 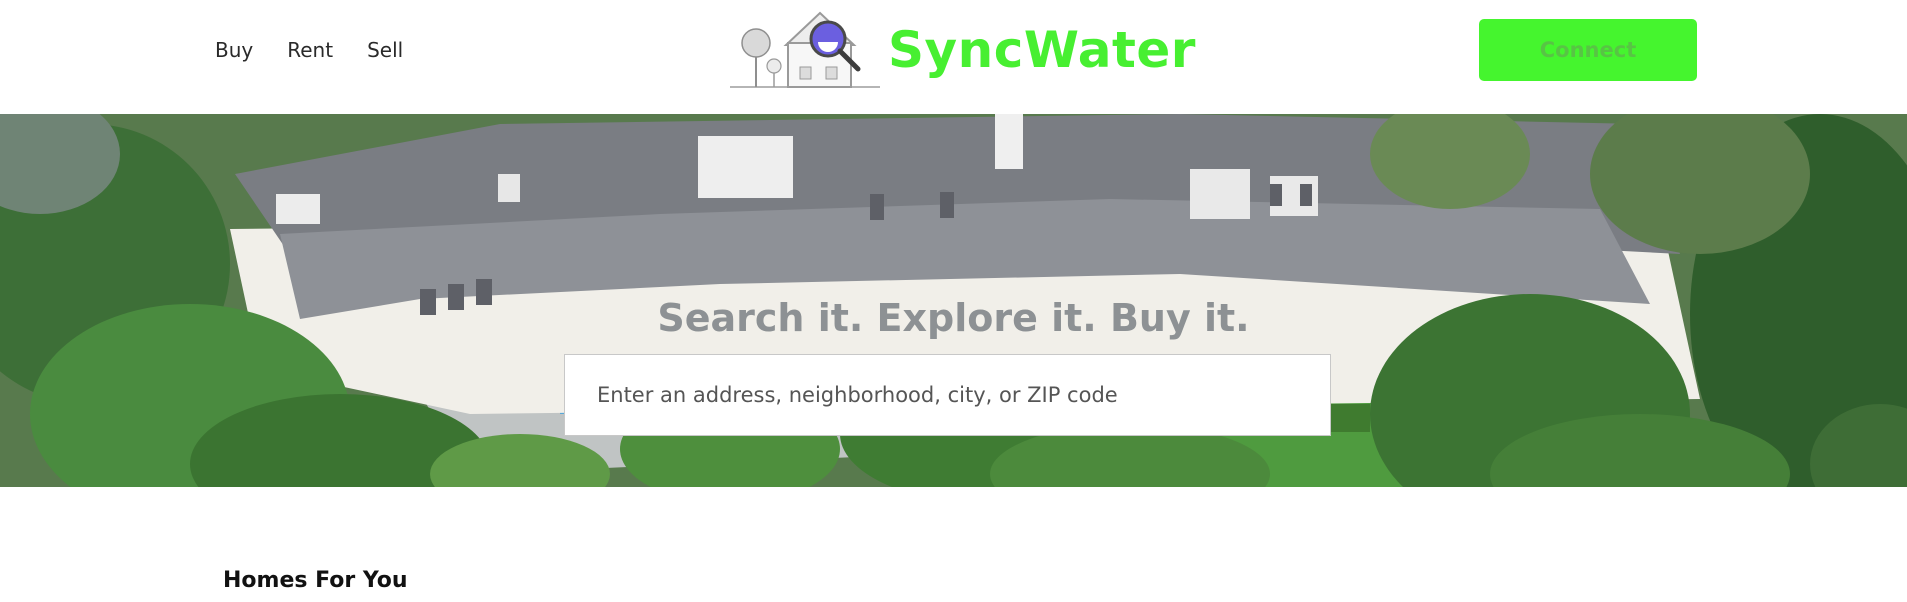 I want to click on hero-headline: Search it. Explore it. Buy it., so click(x=953, y=318).